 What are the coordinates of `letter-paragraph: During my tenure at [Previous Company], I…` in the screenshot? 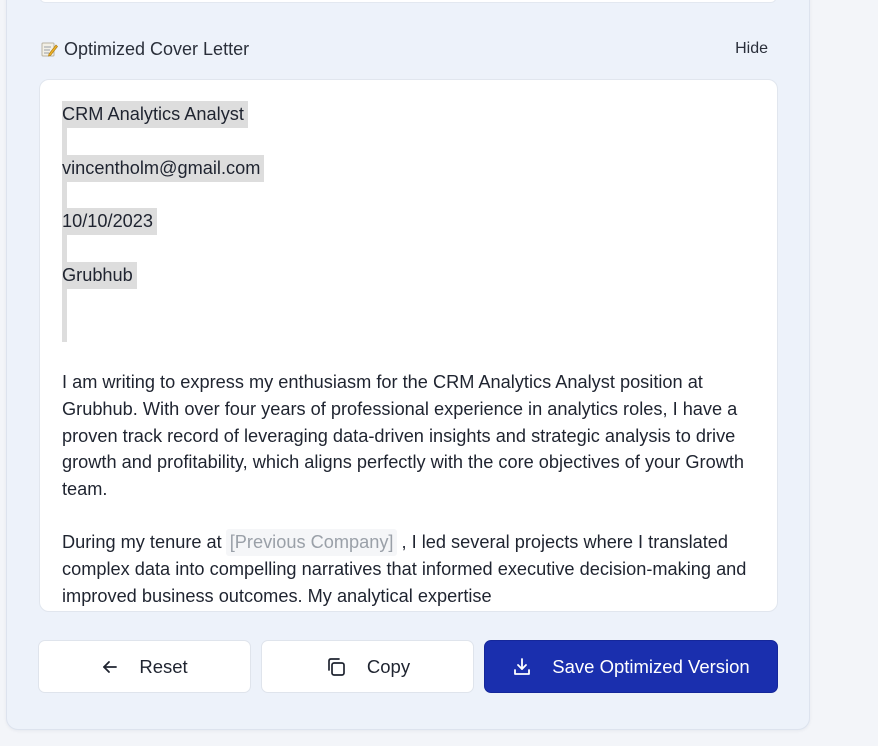 It's located at (408, 569).